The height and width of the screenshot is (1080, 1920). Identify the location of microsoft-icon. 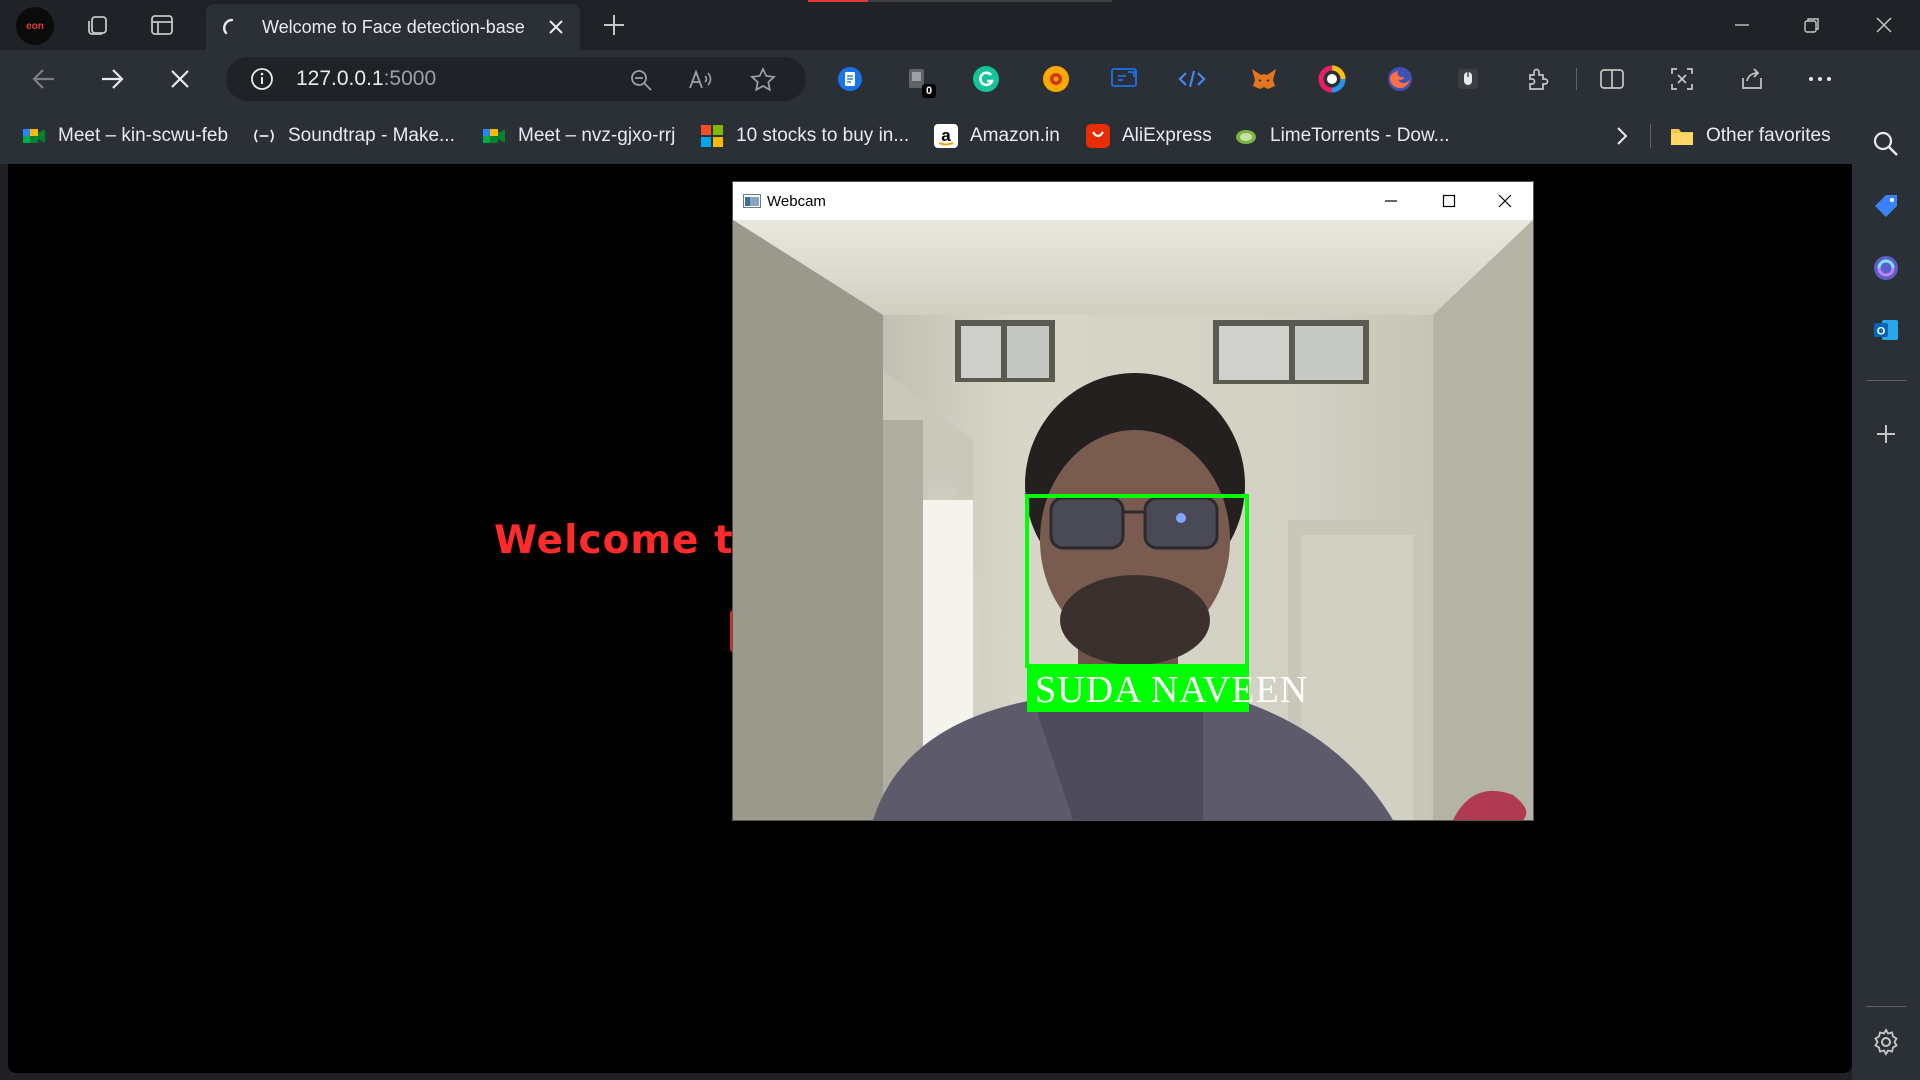
(712, 136).